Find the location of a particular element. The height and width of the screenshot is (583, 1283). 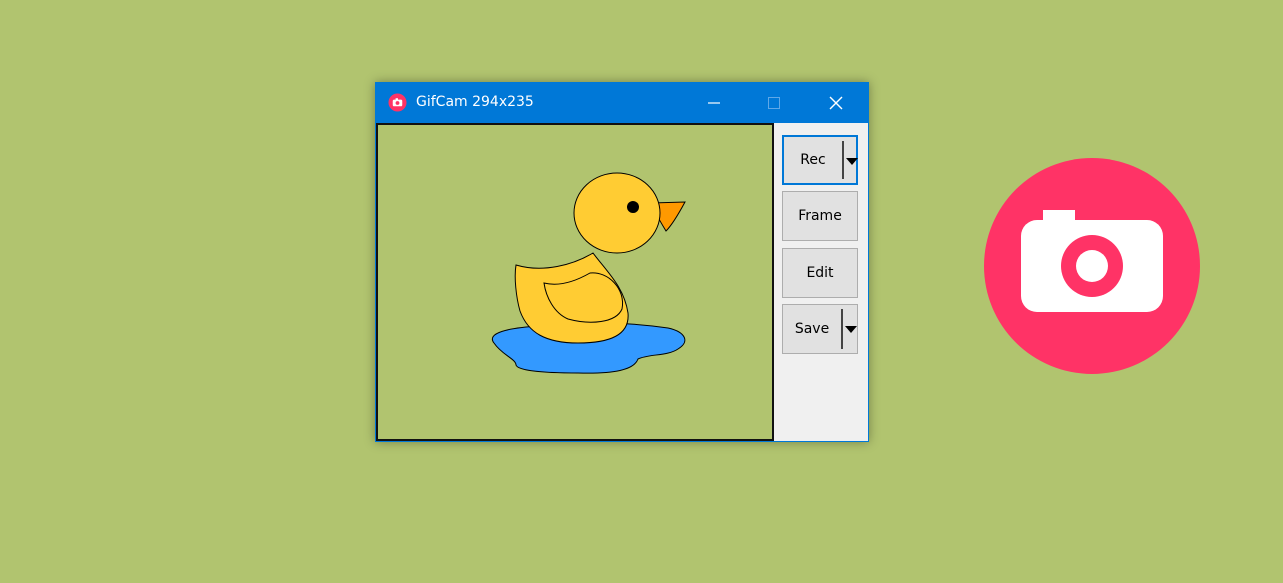

duck-image is located at coordinates (588, 273).